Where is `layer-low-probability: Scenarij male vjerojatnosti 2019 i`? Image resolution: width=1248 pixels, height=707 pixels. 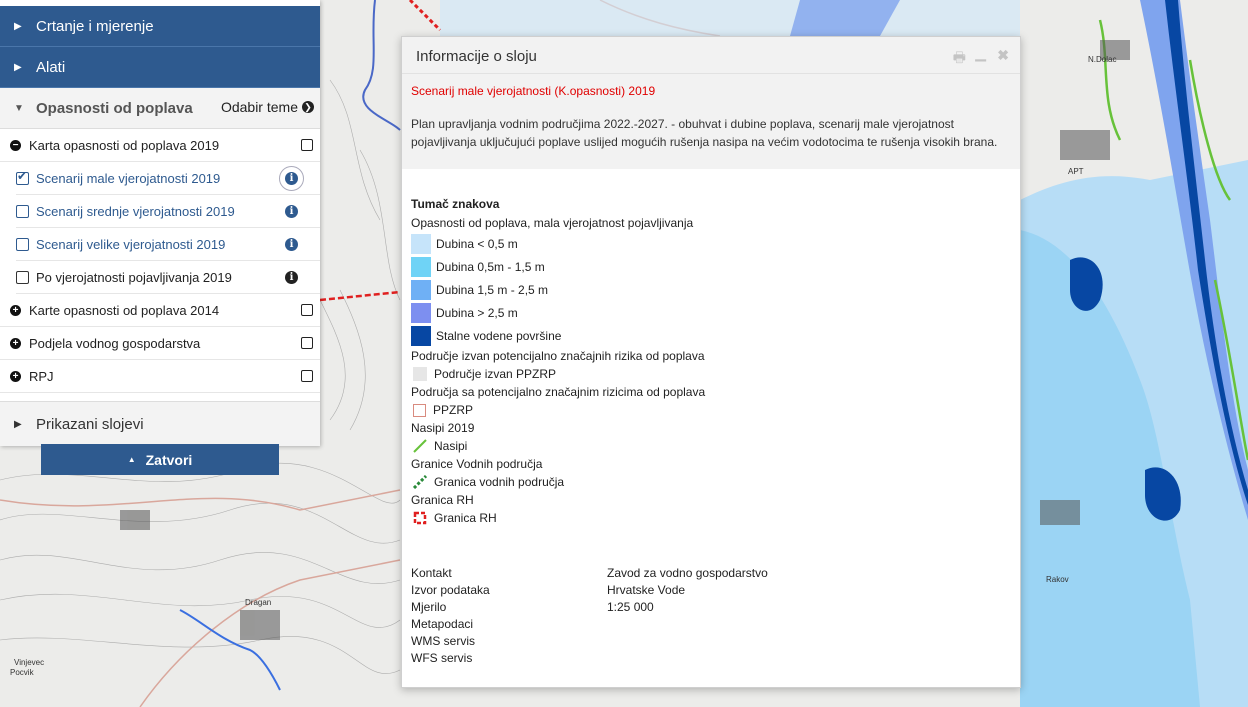
layer-low-probability: Scenarij male vjerojatnosti 2019 i is located at coordinates (168, 178).